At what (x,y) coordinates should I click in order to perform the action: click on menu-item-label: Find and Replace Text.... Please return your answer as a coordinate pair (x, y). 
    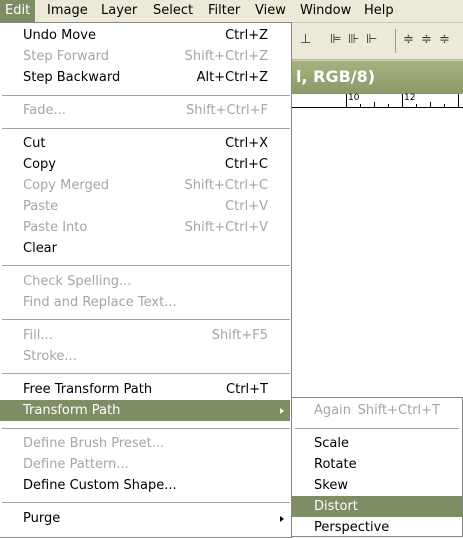
    Looking at the image, I should click on (100, 302).